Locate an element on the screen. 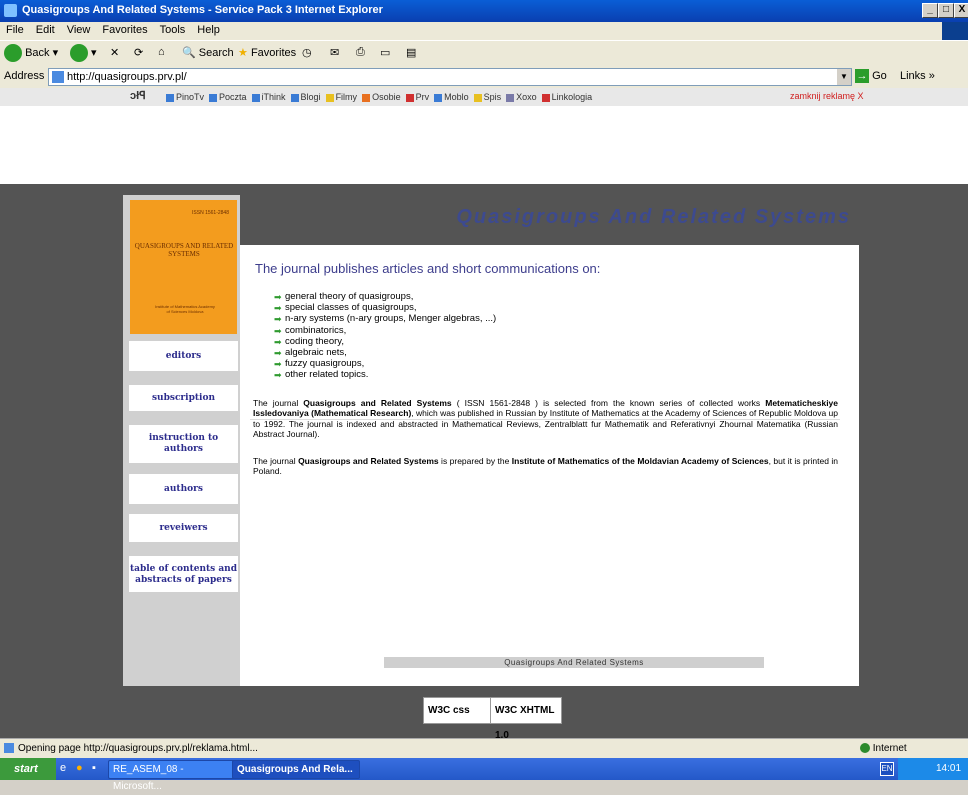  nav-editors: editors is located at coordinates (183, 356).